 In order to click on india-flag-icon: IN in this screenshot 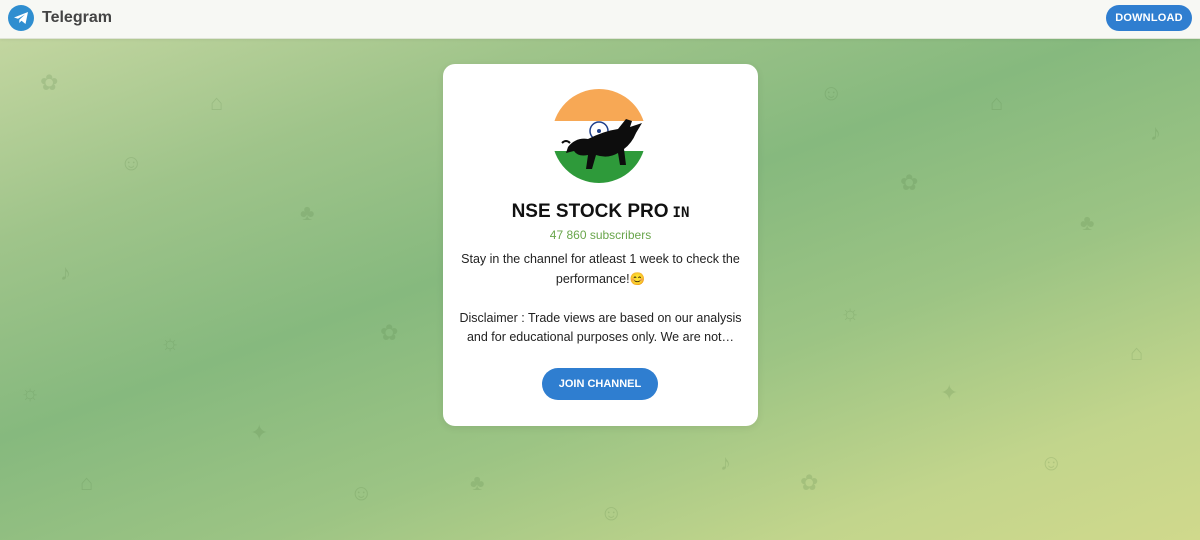, I will do `click(681, 213)`.